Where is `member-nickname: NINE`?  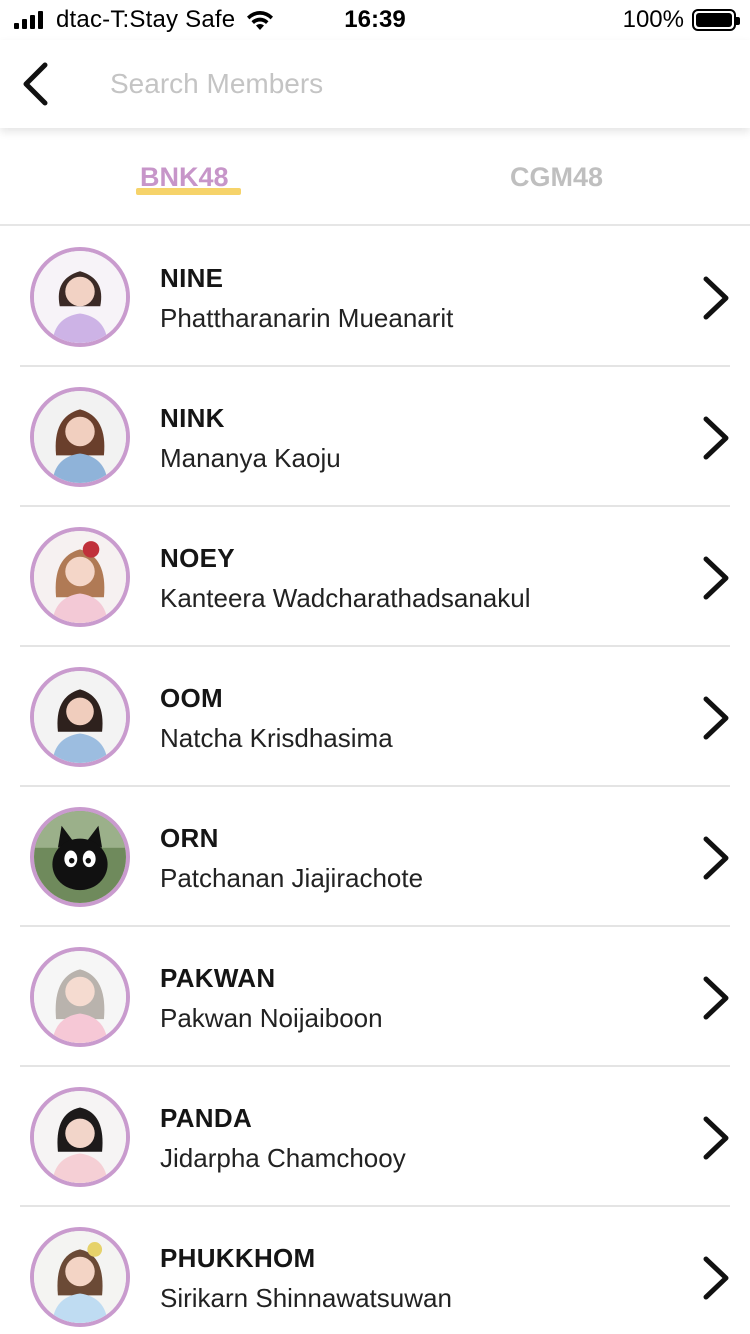
member-nickname: NINE is located at coordinates (192, 278).